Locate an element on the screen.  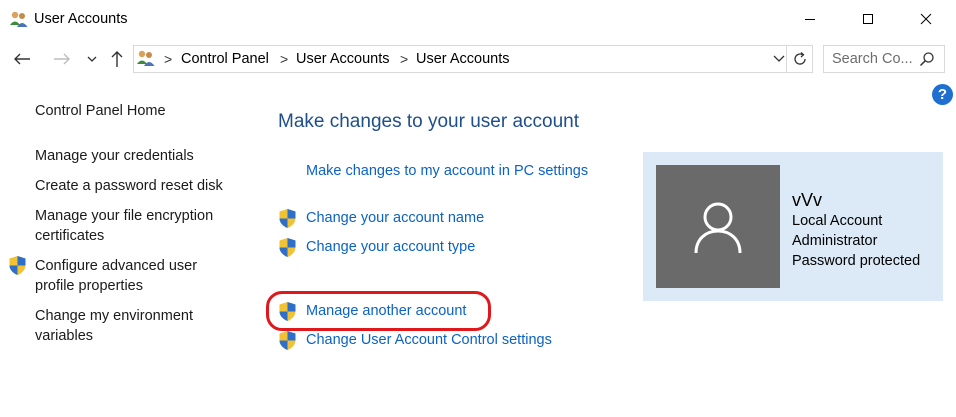
refresh-icon is located at coordinates (799, 58).